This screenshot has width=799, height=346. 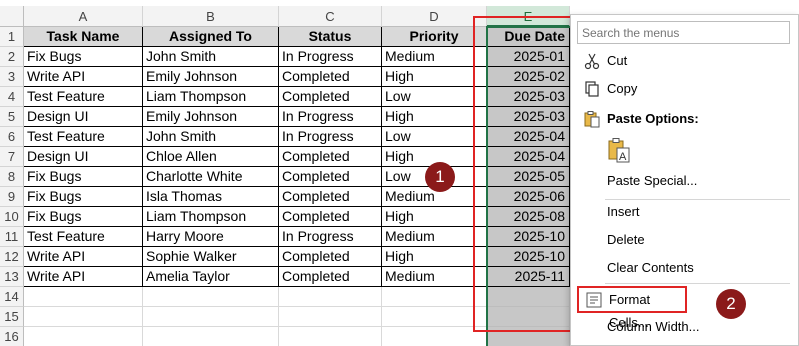 I want to click on table-cell: Isla Thomas, so click(x=211, y=197).